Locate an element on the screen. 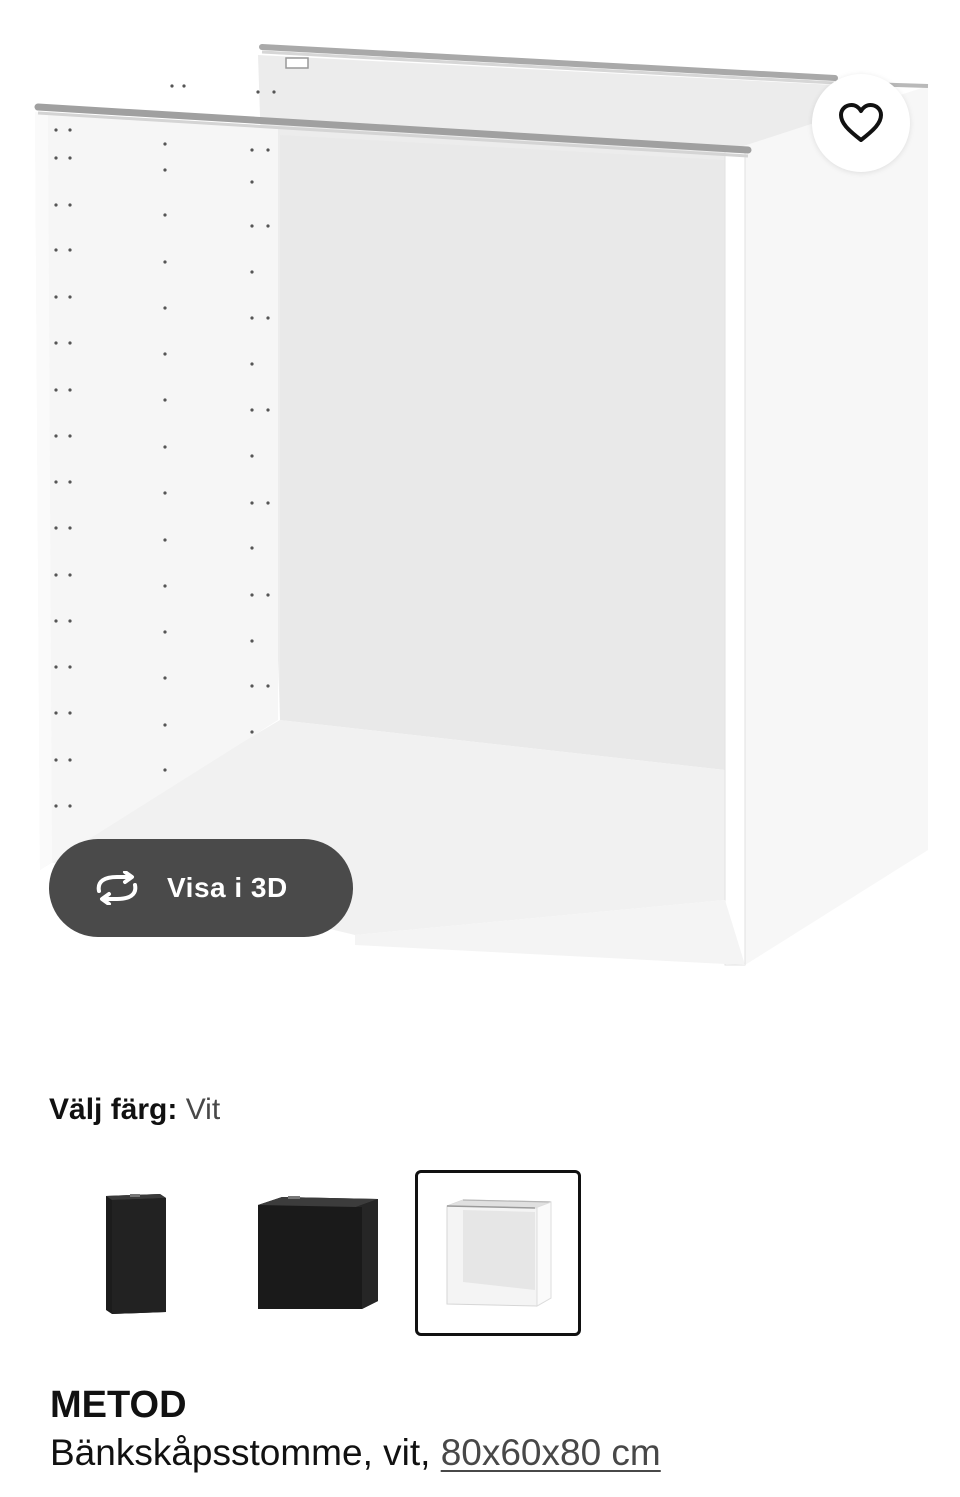 The width and height of the screenshot is (960, 1497). view-in-3d-button: Visa i 3D is located at coordinates (201, 888).